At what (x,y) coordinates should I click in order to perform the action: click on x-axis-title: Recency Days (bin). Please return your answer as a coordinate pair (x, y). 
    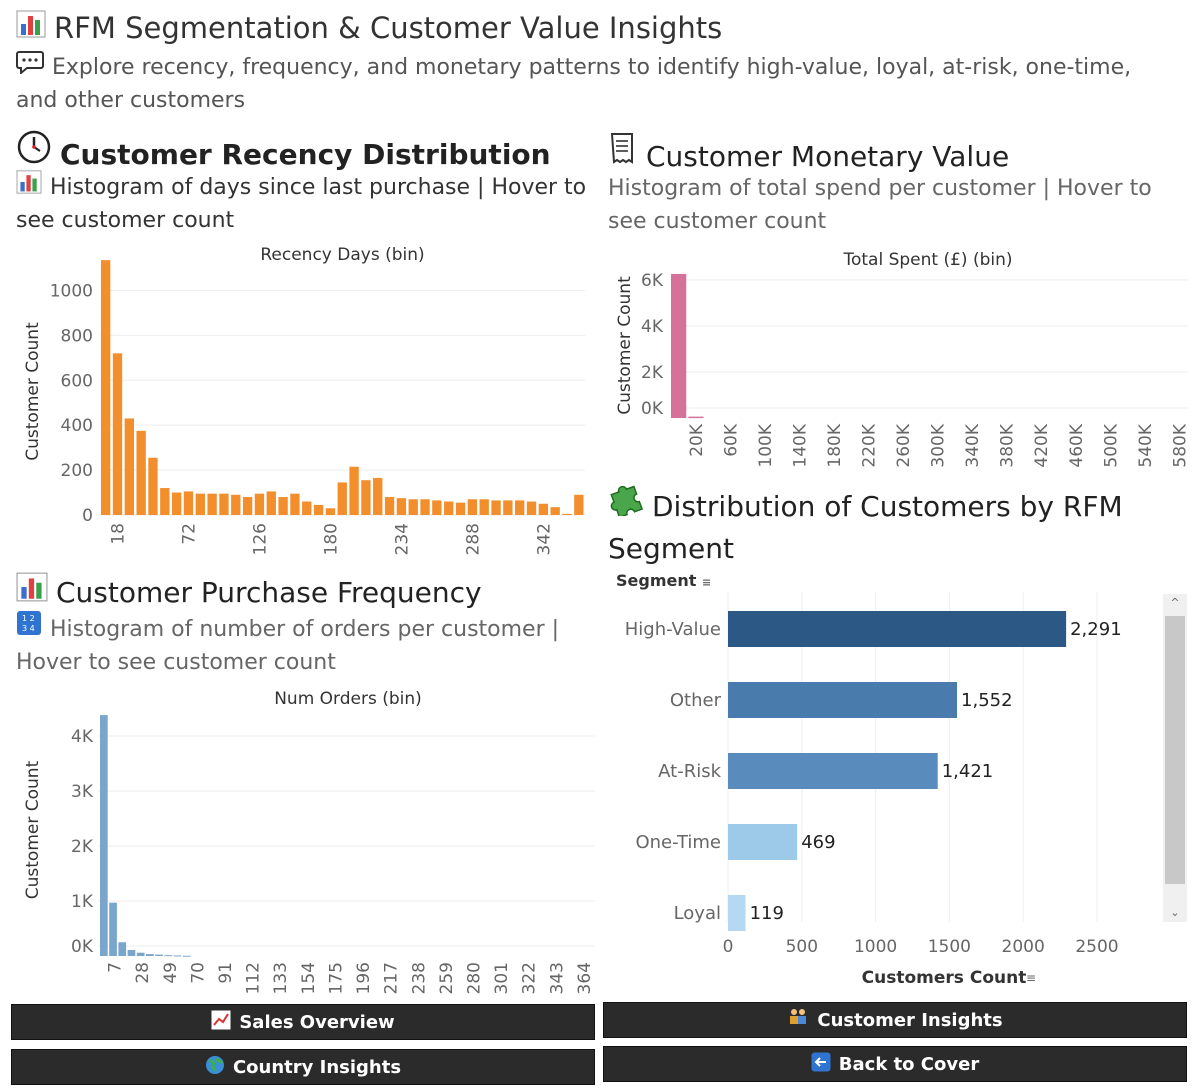
    Looking at the image, I should click on (342, 255).